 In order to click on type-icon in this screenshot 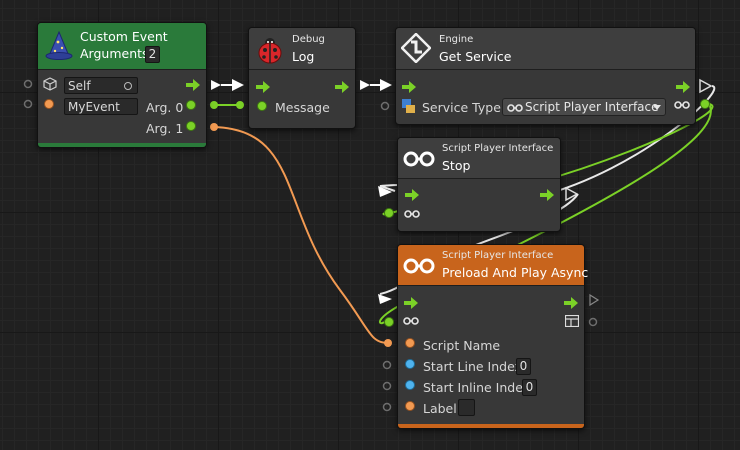, I will do `click(408, 106)`.